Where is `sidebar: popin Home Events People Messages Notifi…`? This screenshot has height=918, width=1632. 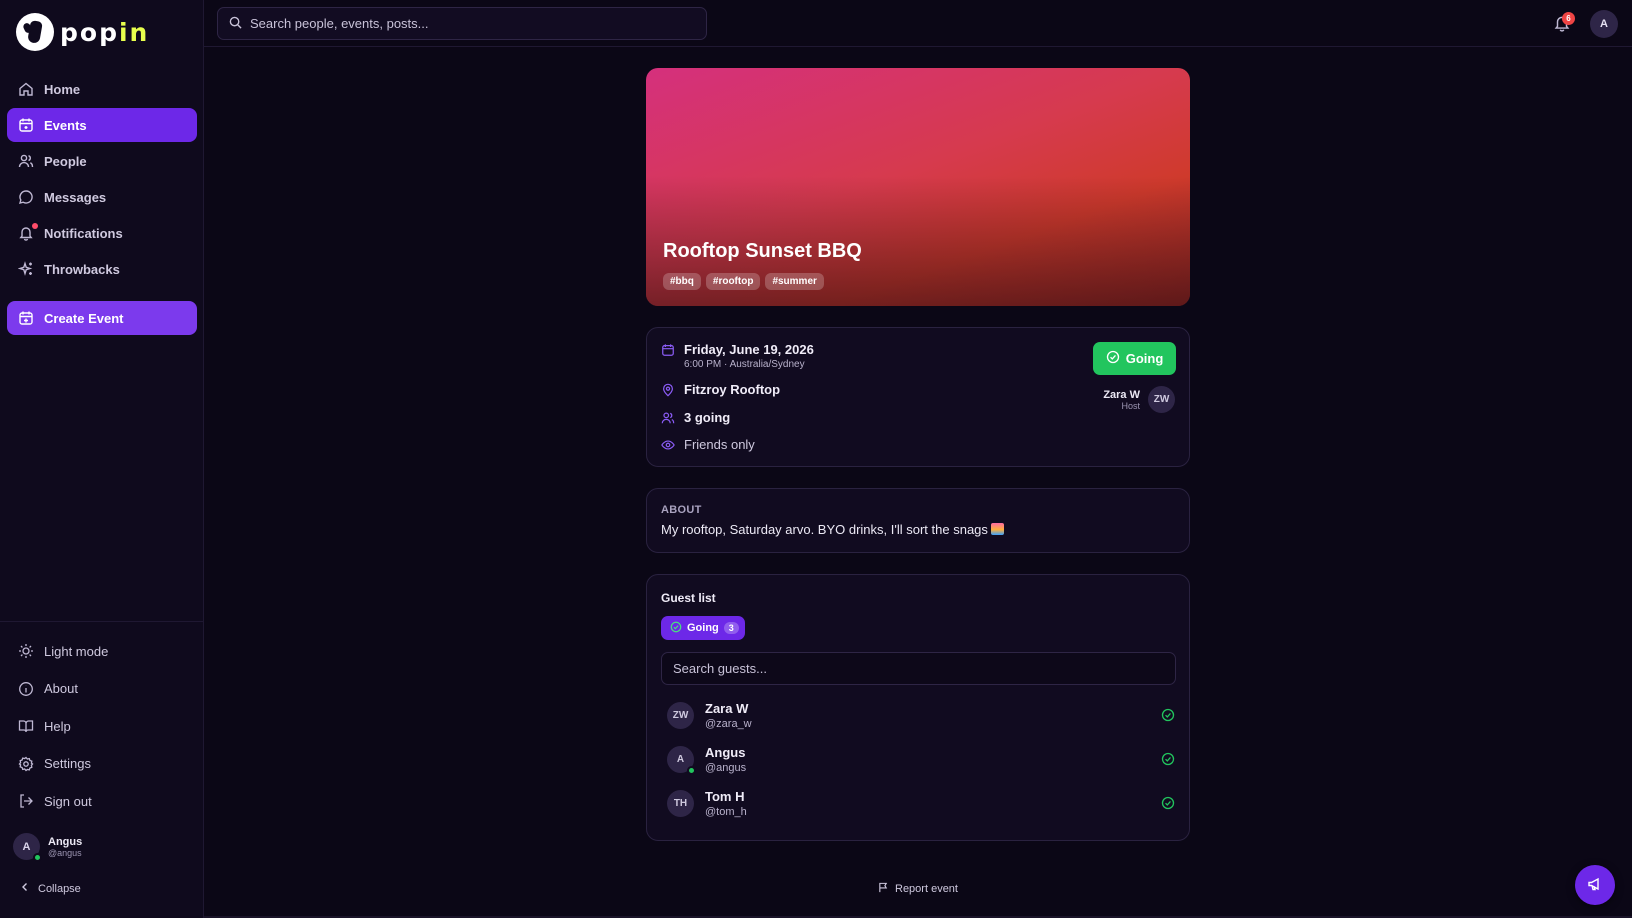
sidebar: popin Home Events People Messages Notifi… is located at coordinates (102, 459).